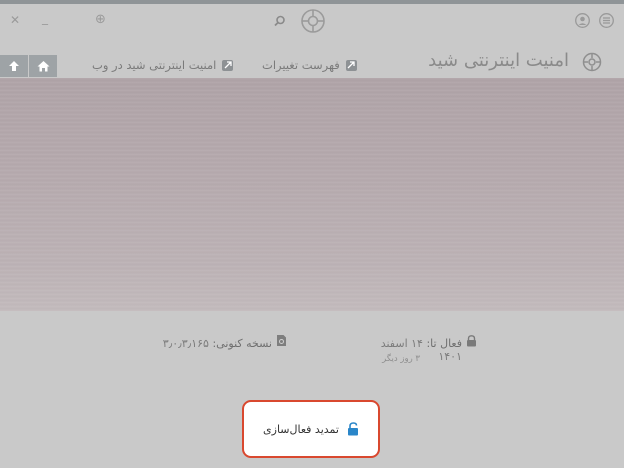  What do you see at coordinates (185, 343) in the screenshot?
I see `current-version-value: ۳٫۰٫۳٫۱۶۵` at bounding box center [185, 343].